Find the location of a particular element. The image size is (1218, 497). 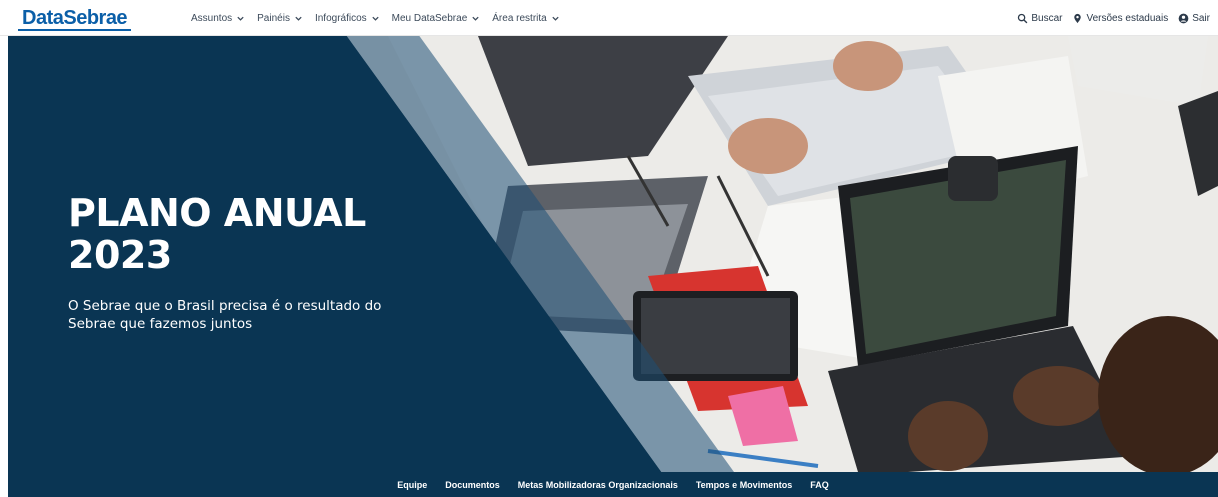

footer-link-metas: Metas Mobilizadoras Organizacionais is located at coordinates (598, 485).